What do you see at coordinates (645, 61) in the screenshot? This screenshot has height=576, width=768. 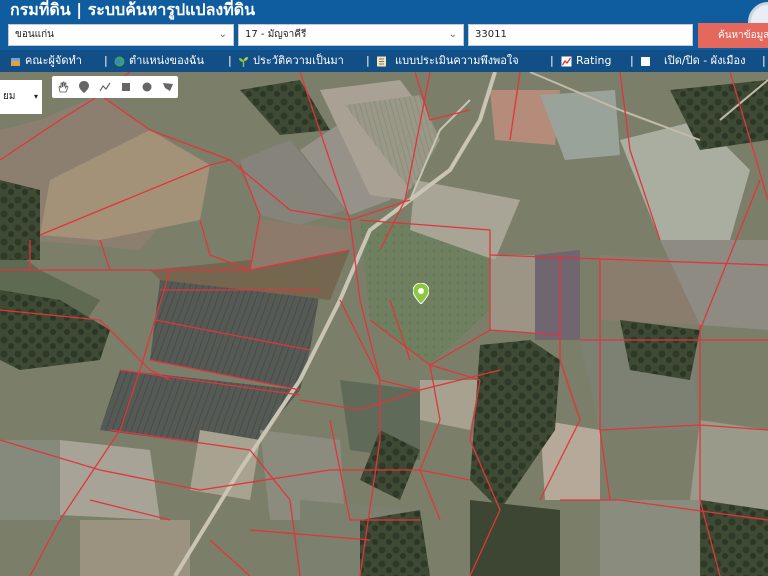 I see `checkbox-icon` at bounding box center [645, 61].